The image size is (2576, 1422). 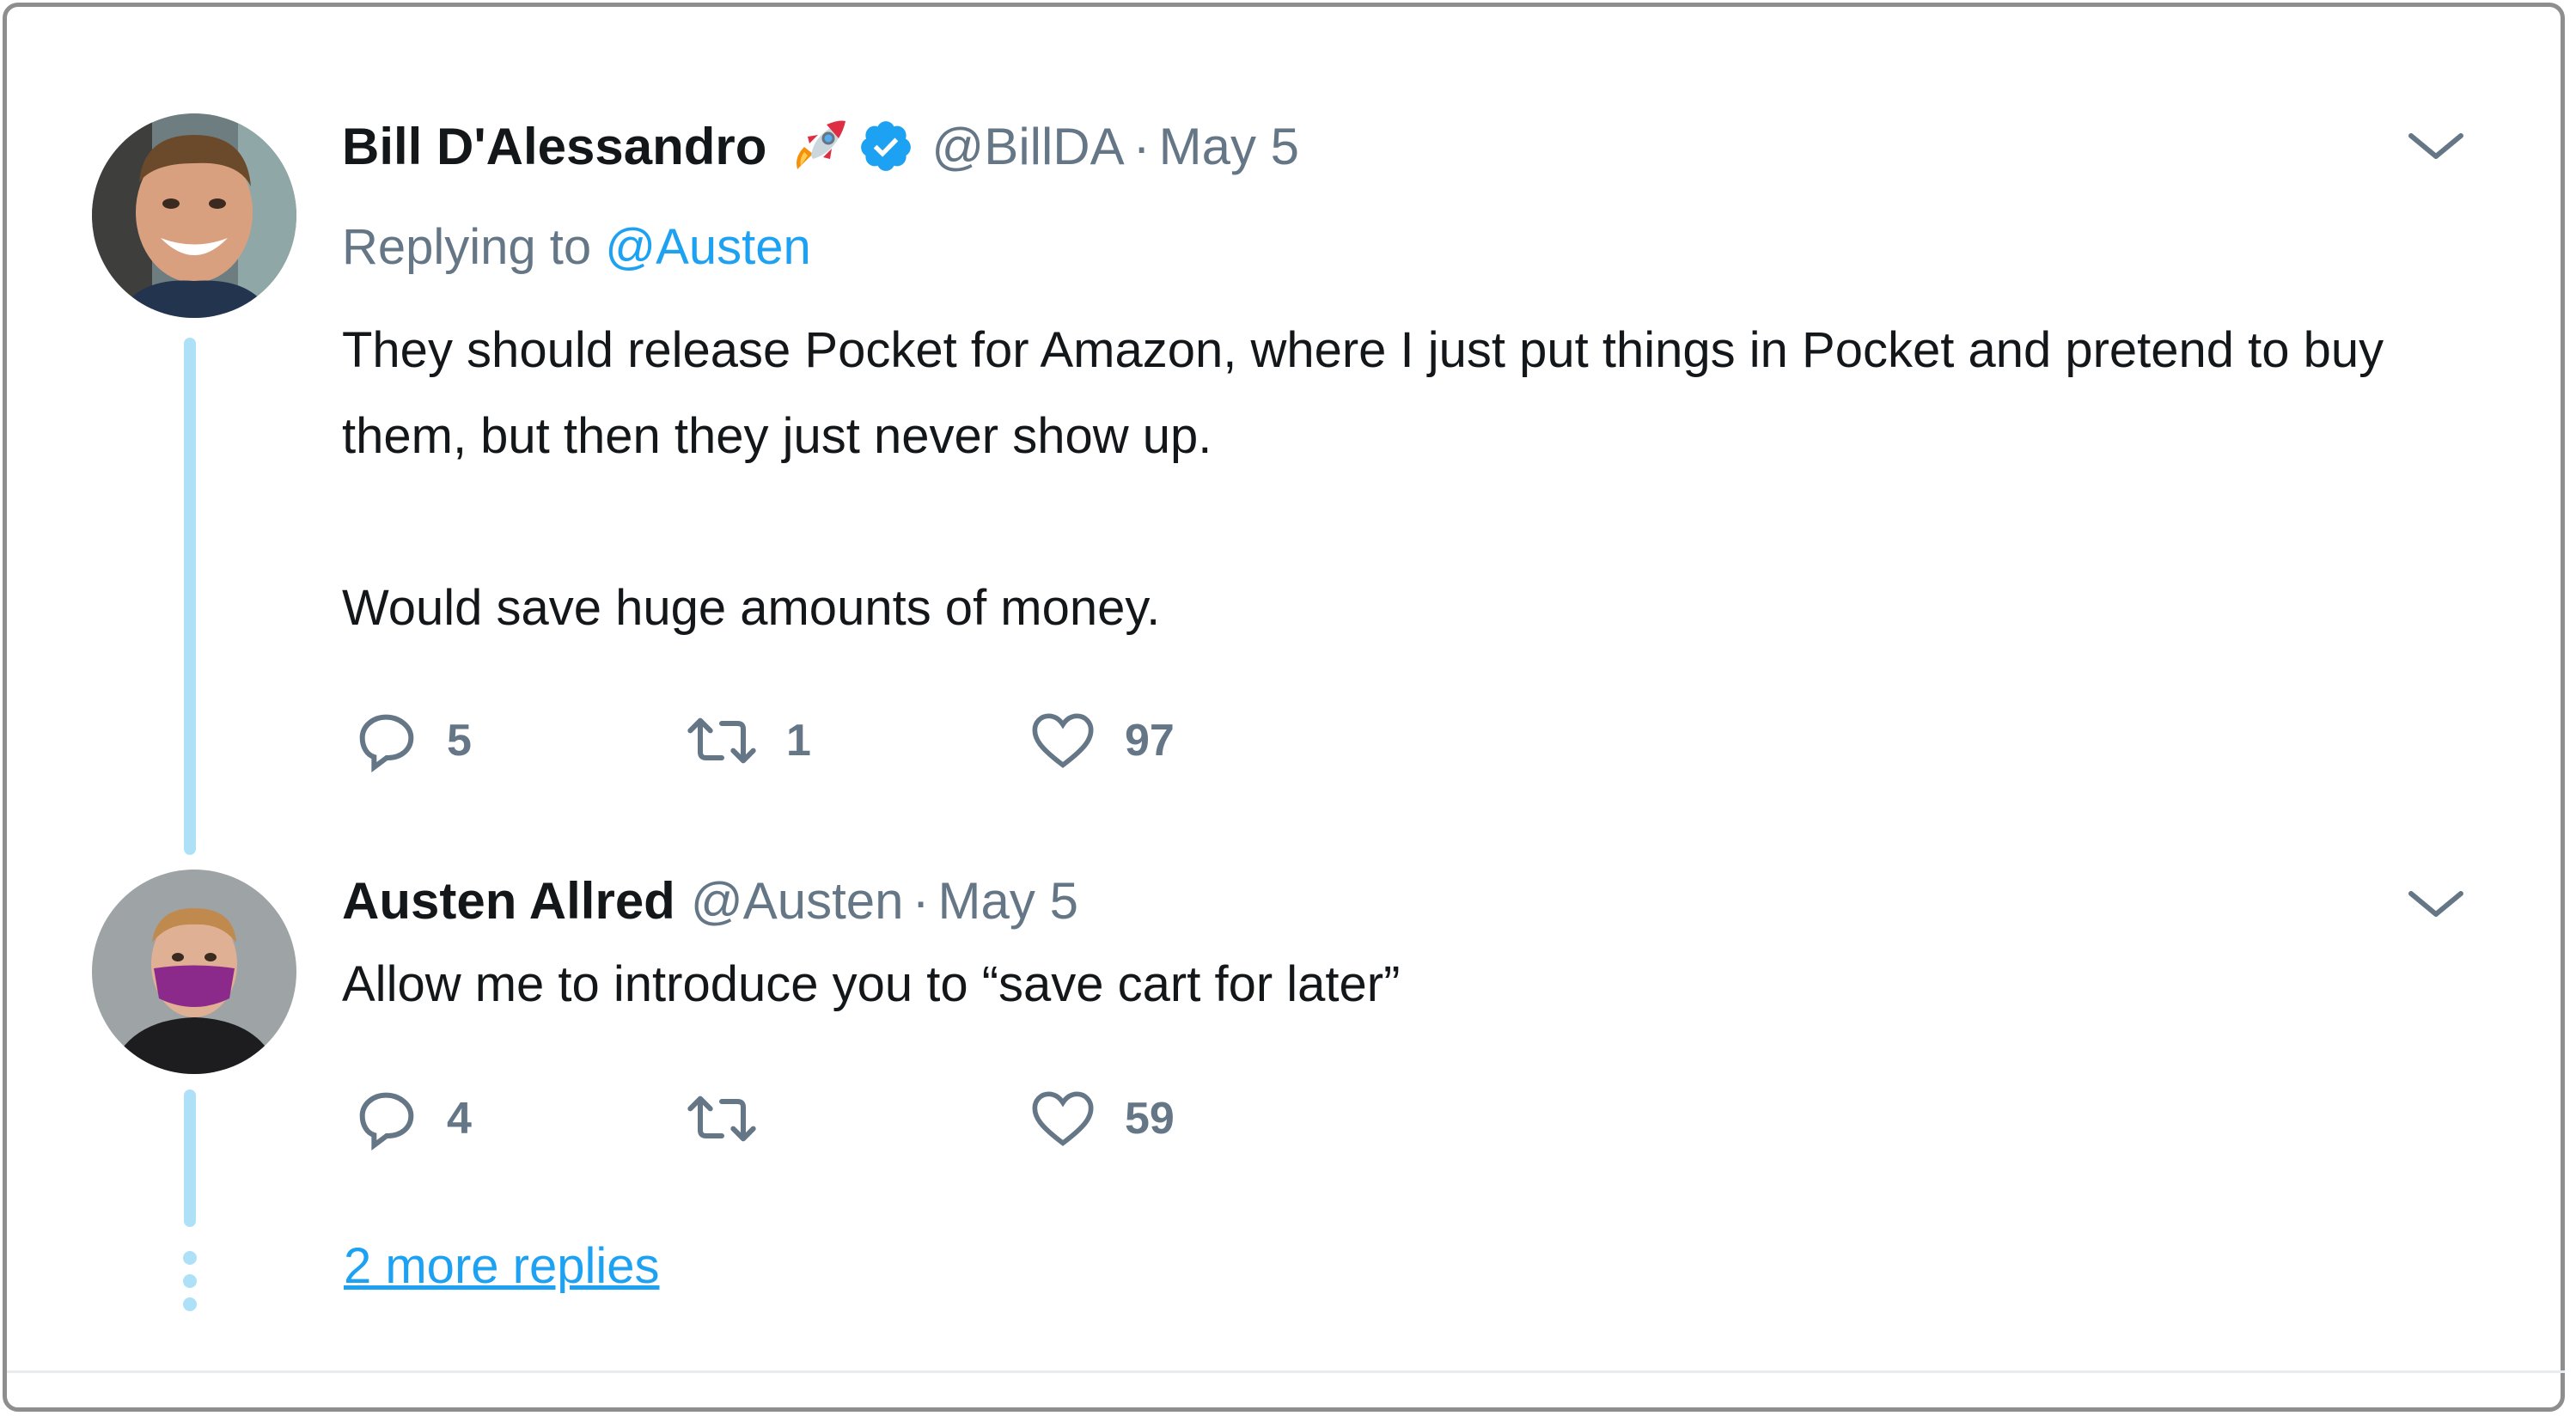 I want to click on like-count: 97, so click(x=1150, y=741).